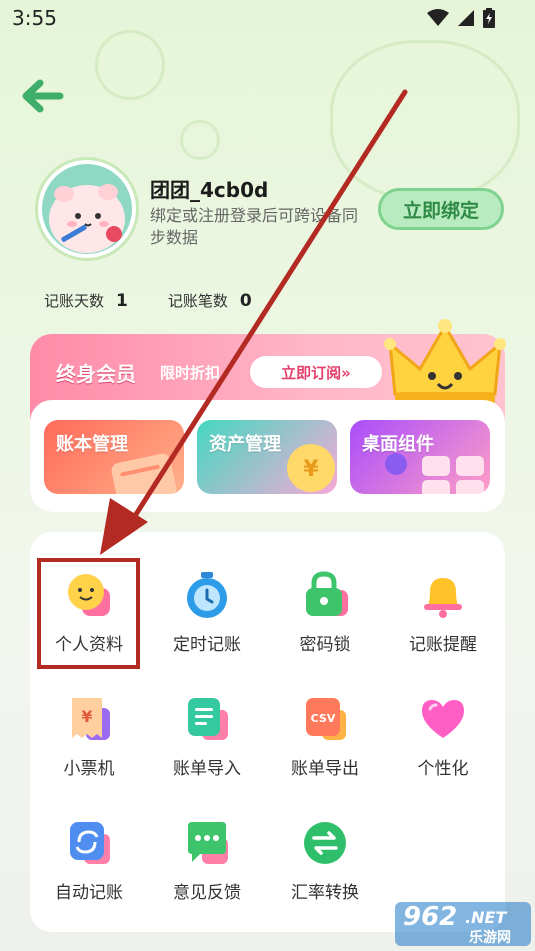 This screenshot has width=535, height=951. I want to click on username: 团团_4cb0d, so click(209, 190).